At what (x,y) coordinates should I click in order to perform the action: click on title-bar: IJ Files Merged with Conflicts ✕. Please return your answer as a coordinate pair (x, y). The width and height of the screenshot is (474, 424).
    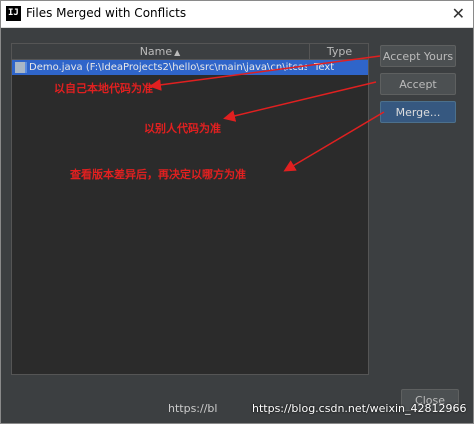
    Looking at the image, I should click on (237, 14).